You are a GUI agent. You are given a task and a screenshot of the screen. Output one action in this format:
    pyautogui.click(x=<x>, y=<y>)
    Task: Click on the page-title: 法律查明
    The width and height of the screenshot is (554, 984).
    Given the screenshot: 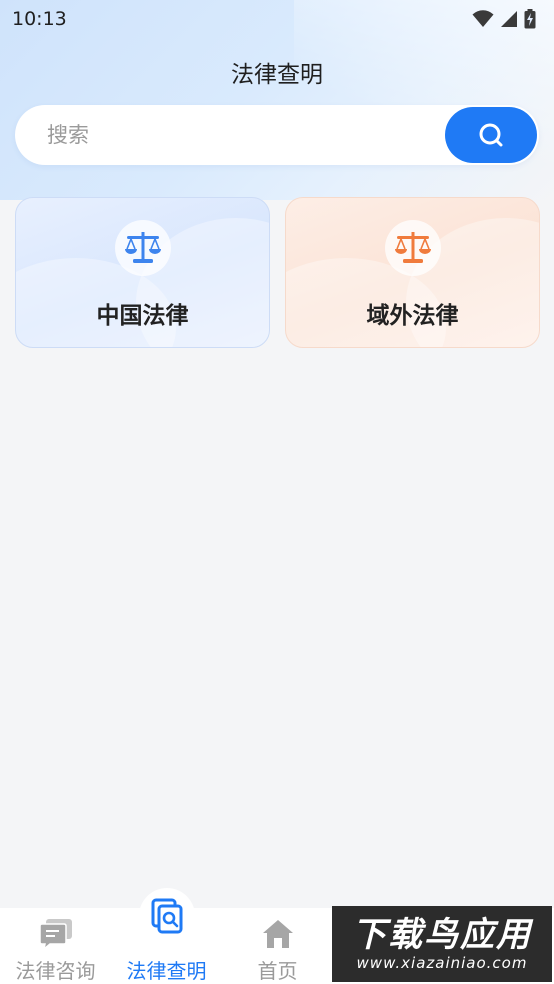 What is the action you would take?
    pyautogui.click(x=277, y=75)
    